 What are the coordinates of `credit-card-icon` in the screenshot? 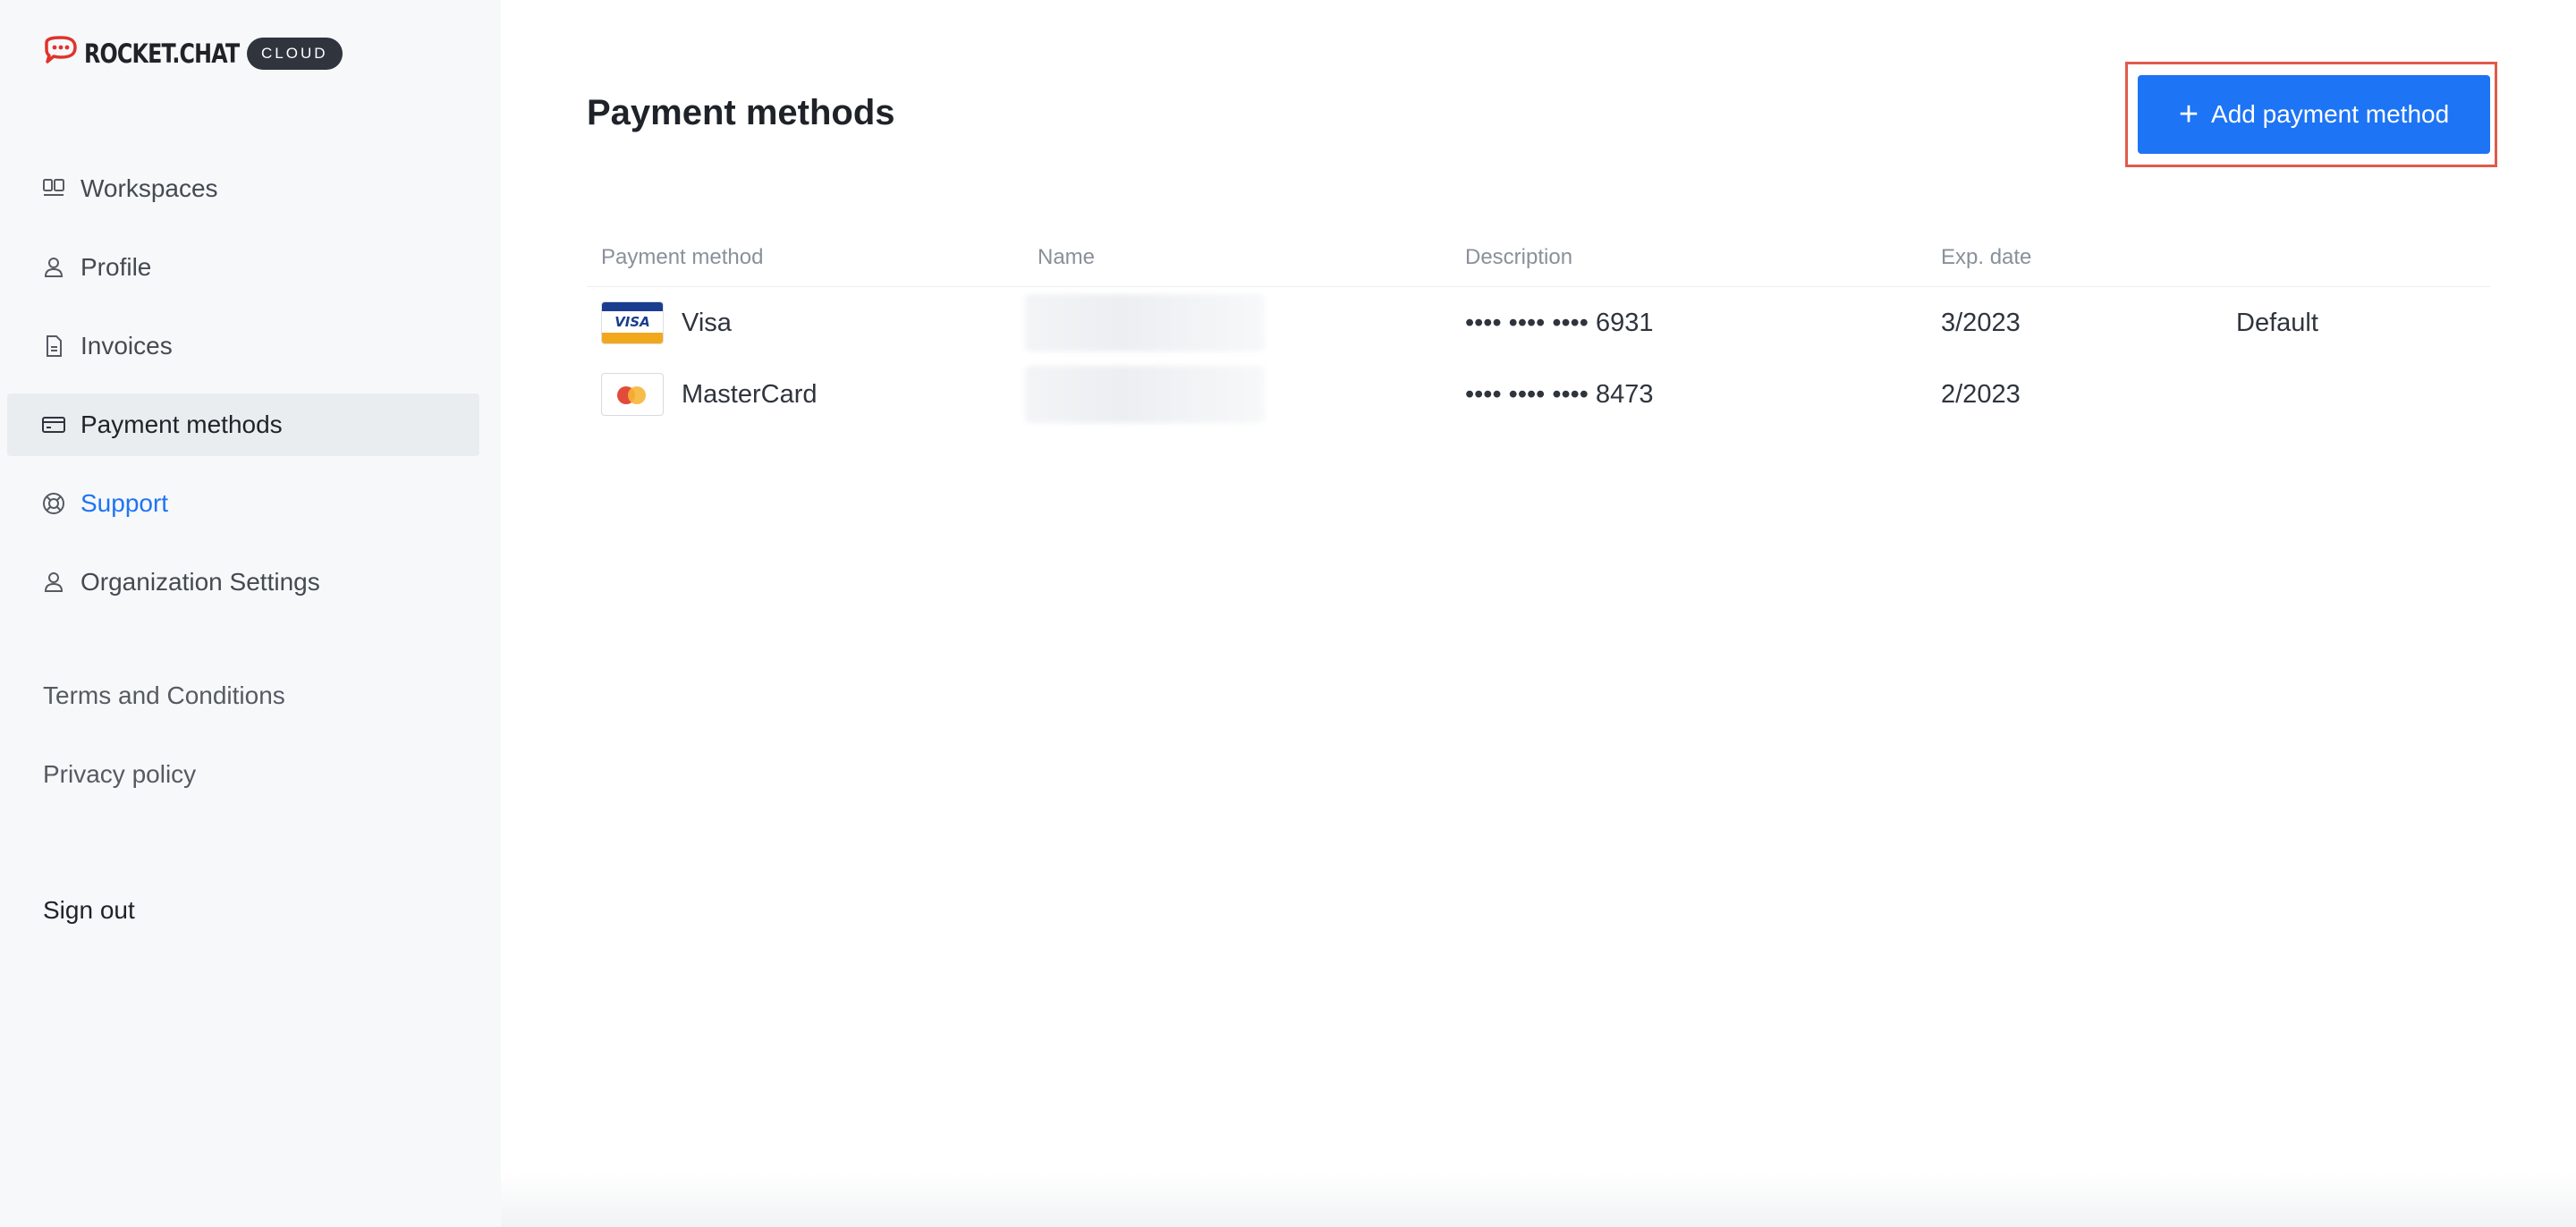 It's located at (53, 425).